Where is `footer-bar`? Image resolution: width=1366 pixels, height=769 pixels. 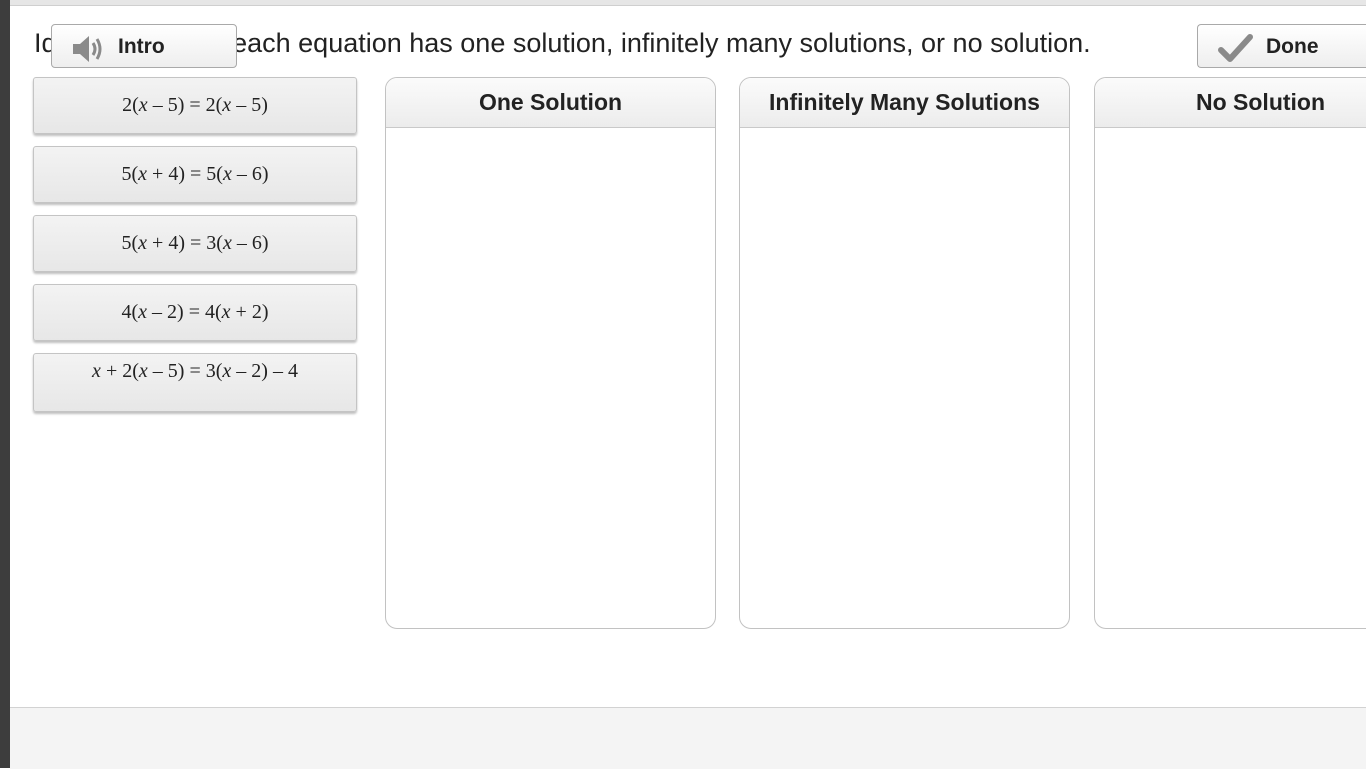 footer-bar is located at coordinates (688, 738).